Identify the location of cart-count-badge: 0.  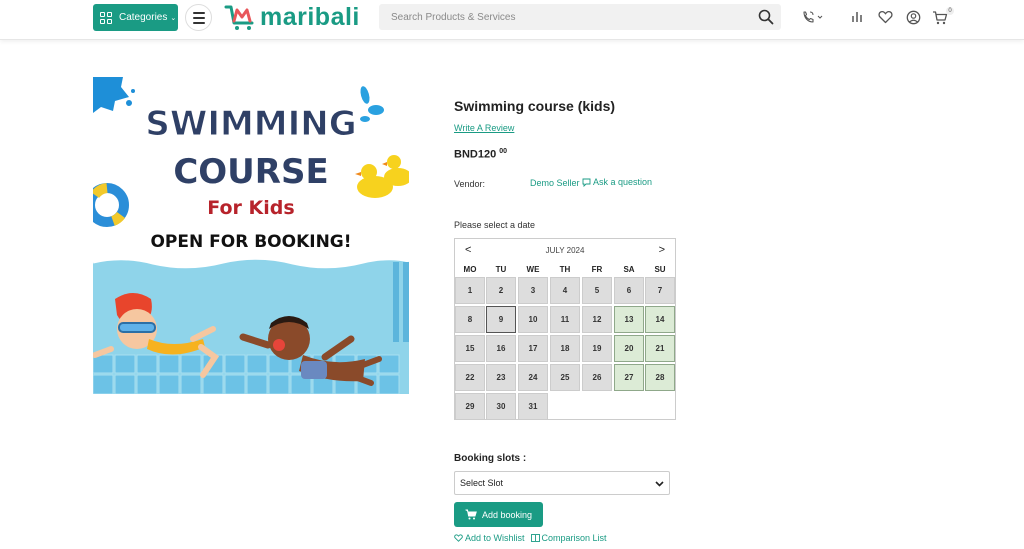
(950, 11).